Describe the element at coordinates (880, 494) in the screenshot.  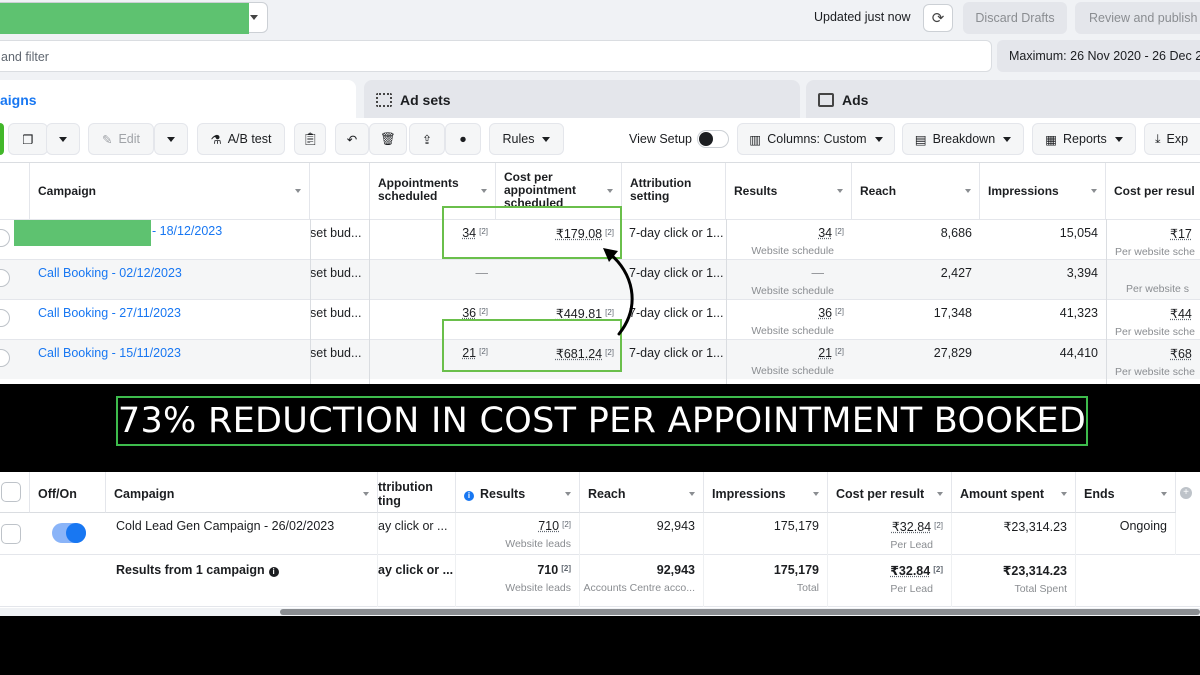
I see `header-label: Cost per result` at that location.